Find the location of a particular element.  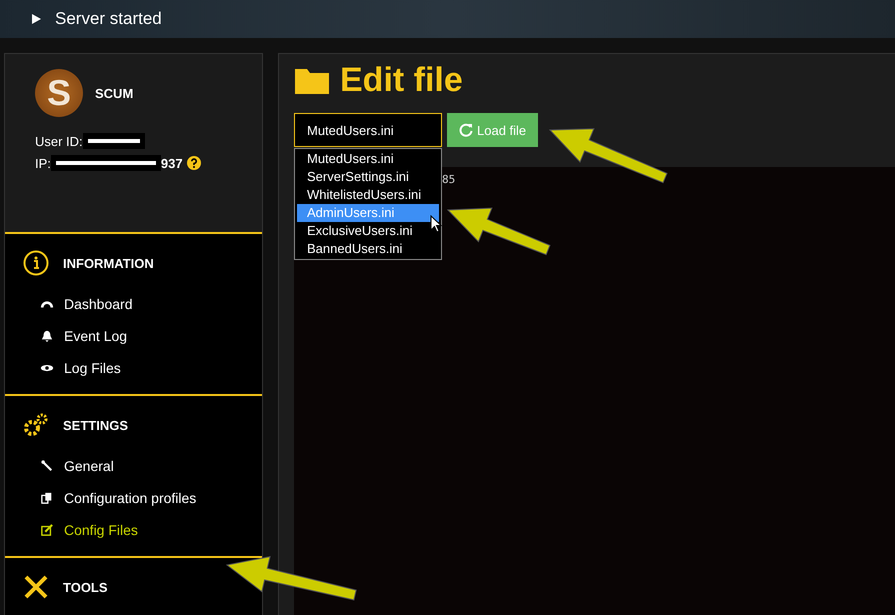

status-text: Server started is located at coordinates (108, 19).